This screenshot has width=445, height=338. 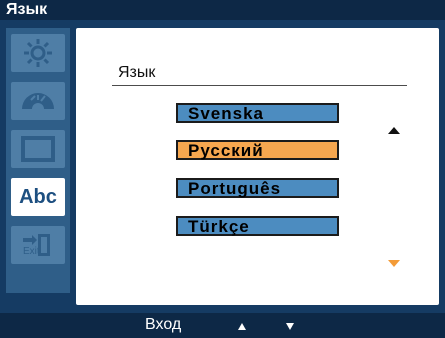 I want to click on exit-label: Exit, so click(x=31, y=251).